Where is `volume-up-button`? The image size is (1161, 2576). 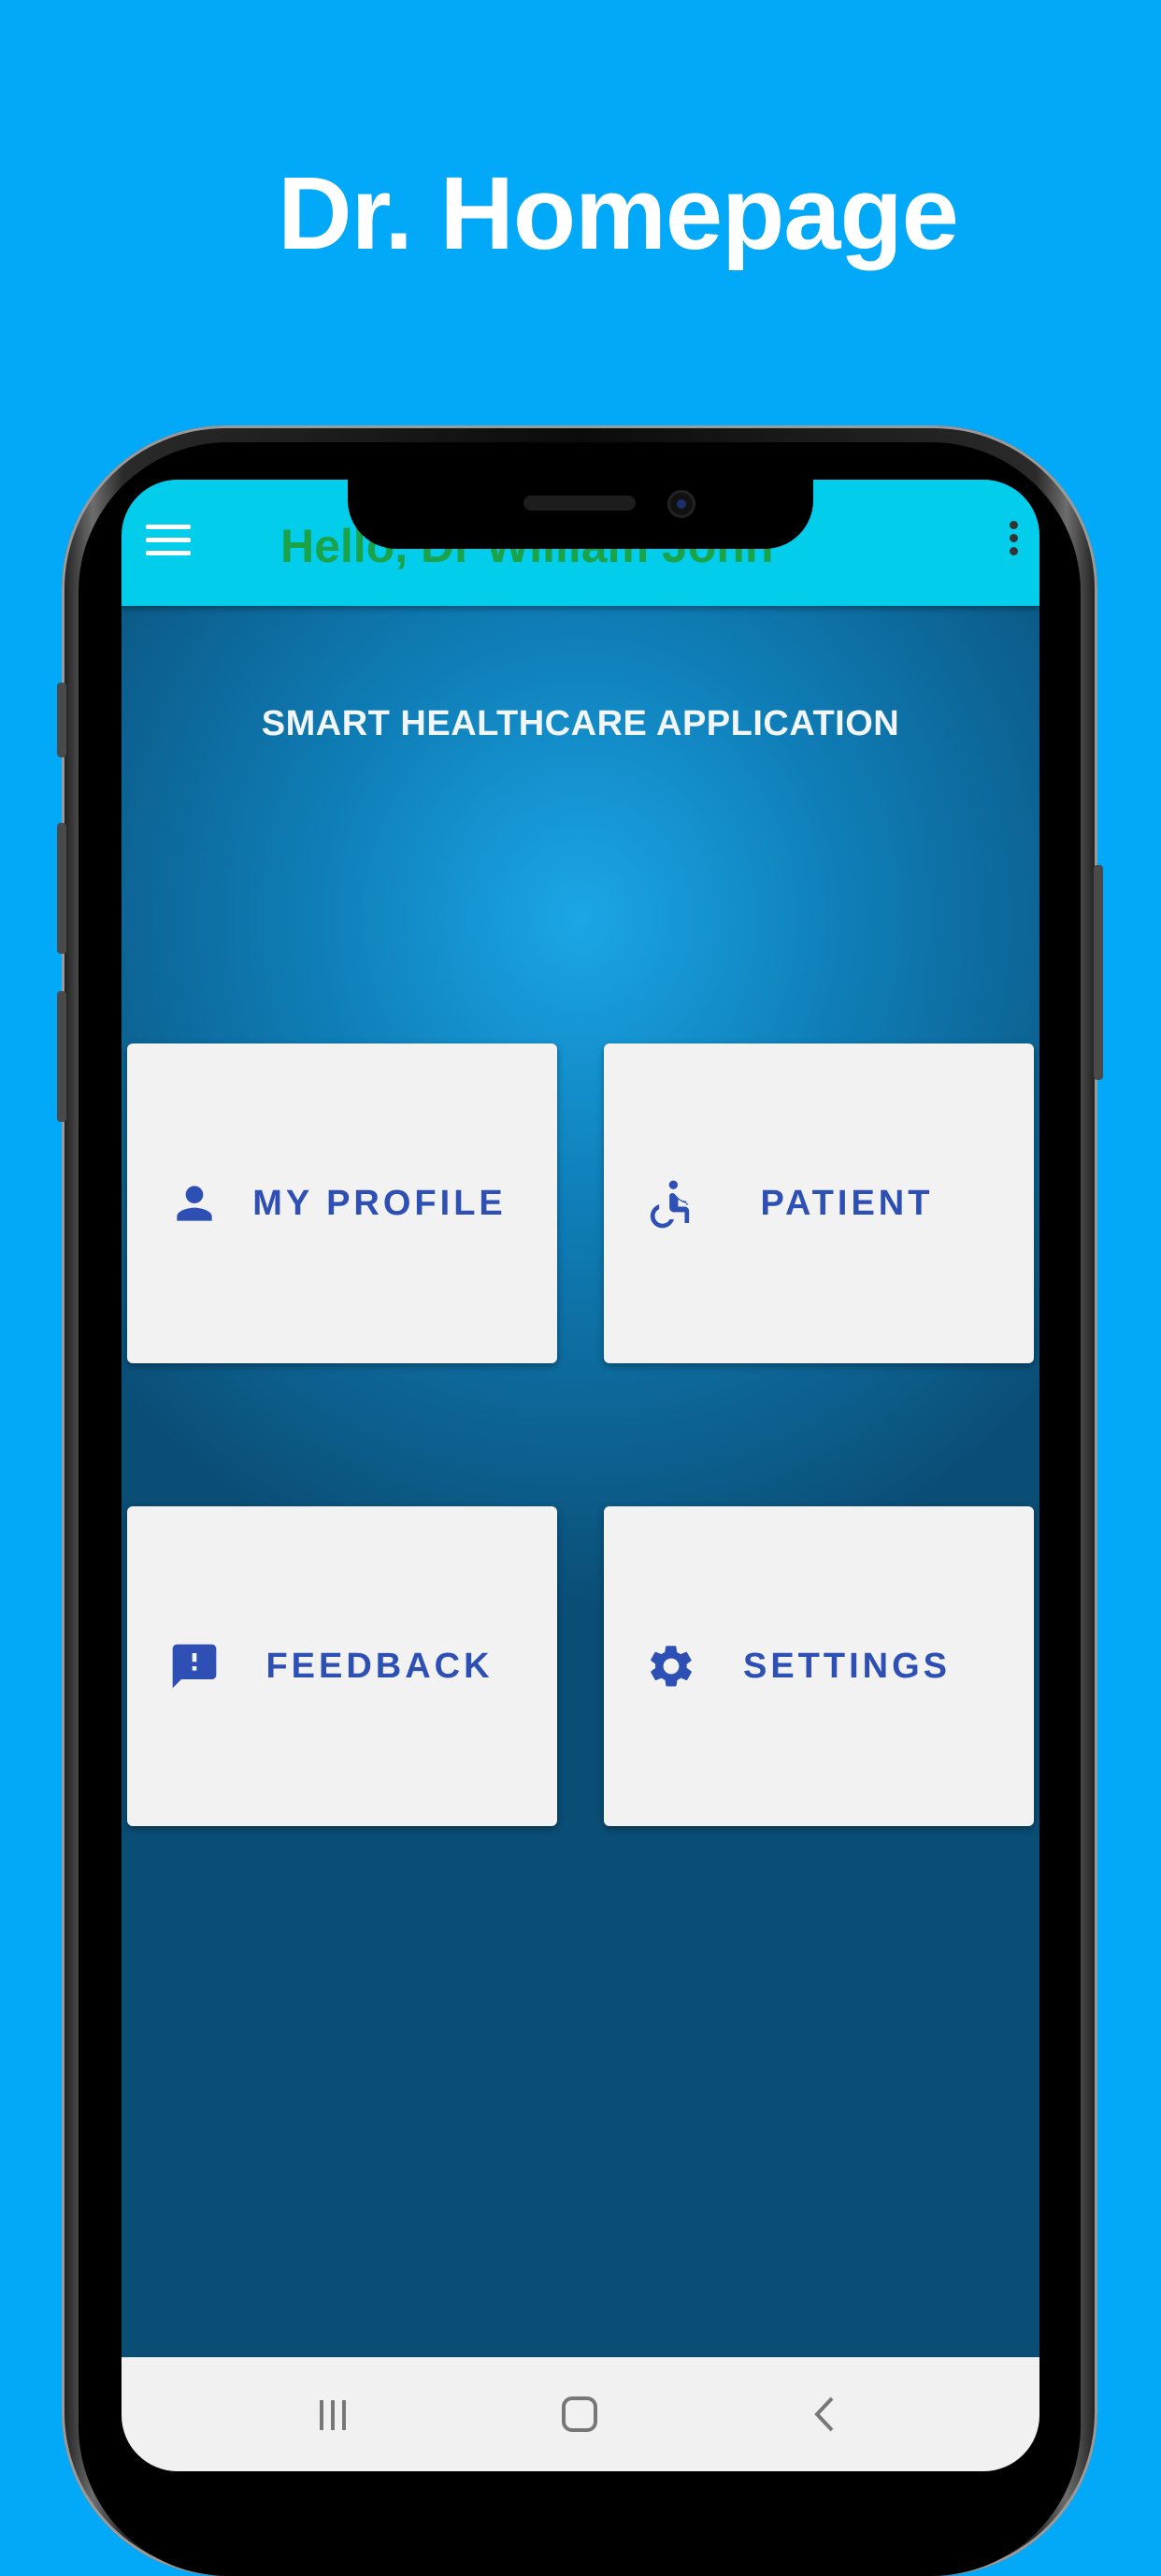
volume-up-button is located at coordinates (61, 889).